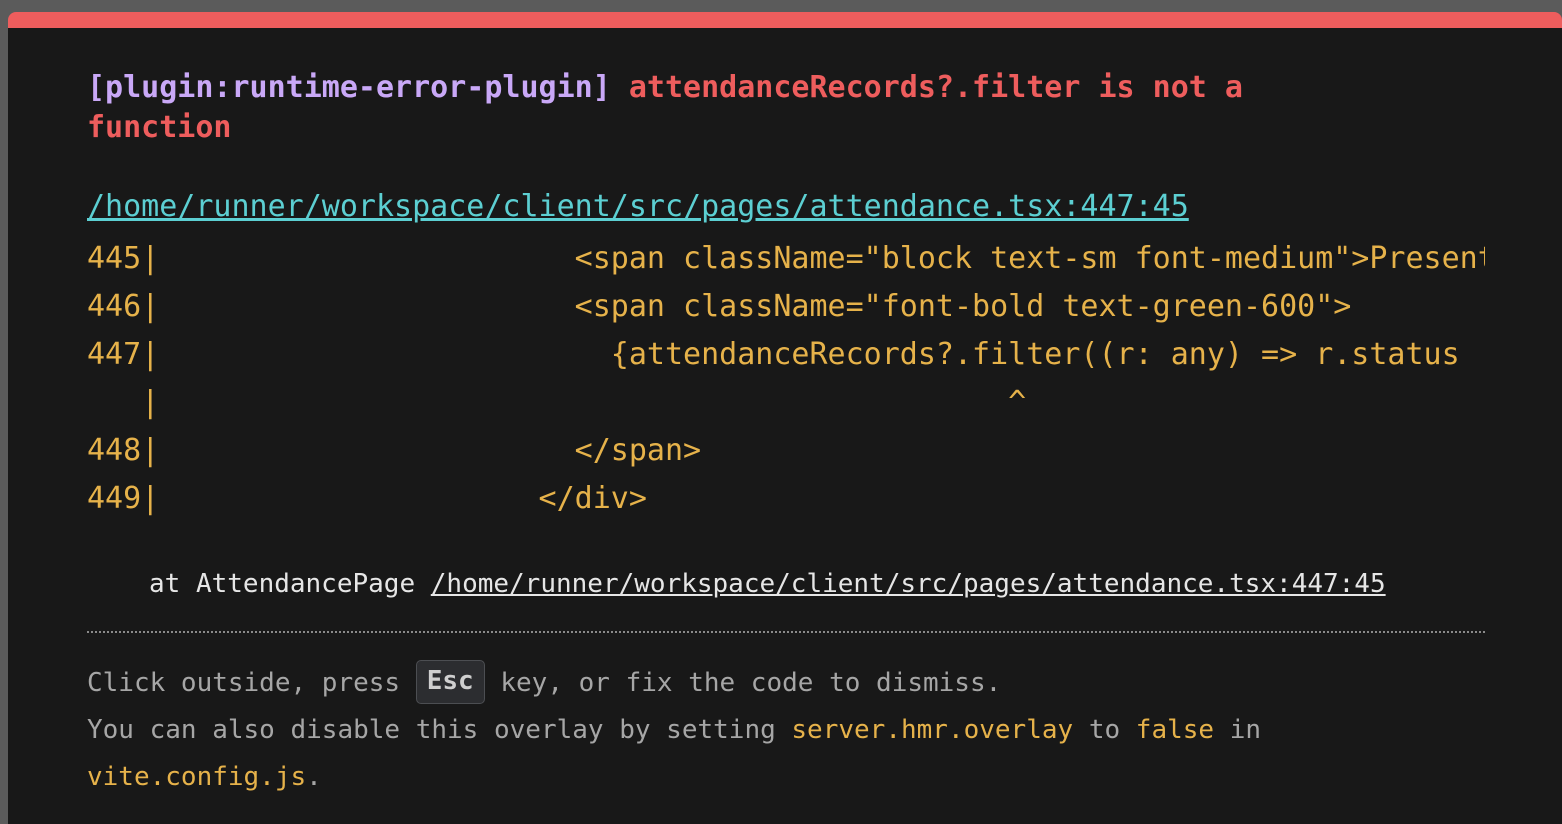  Describe the element at coordinates (786, 451) in the screenshot. I see `code-line: 448| </span>` at that location.